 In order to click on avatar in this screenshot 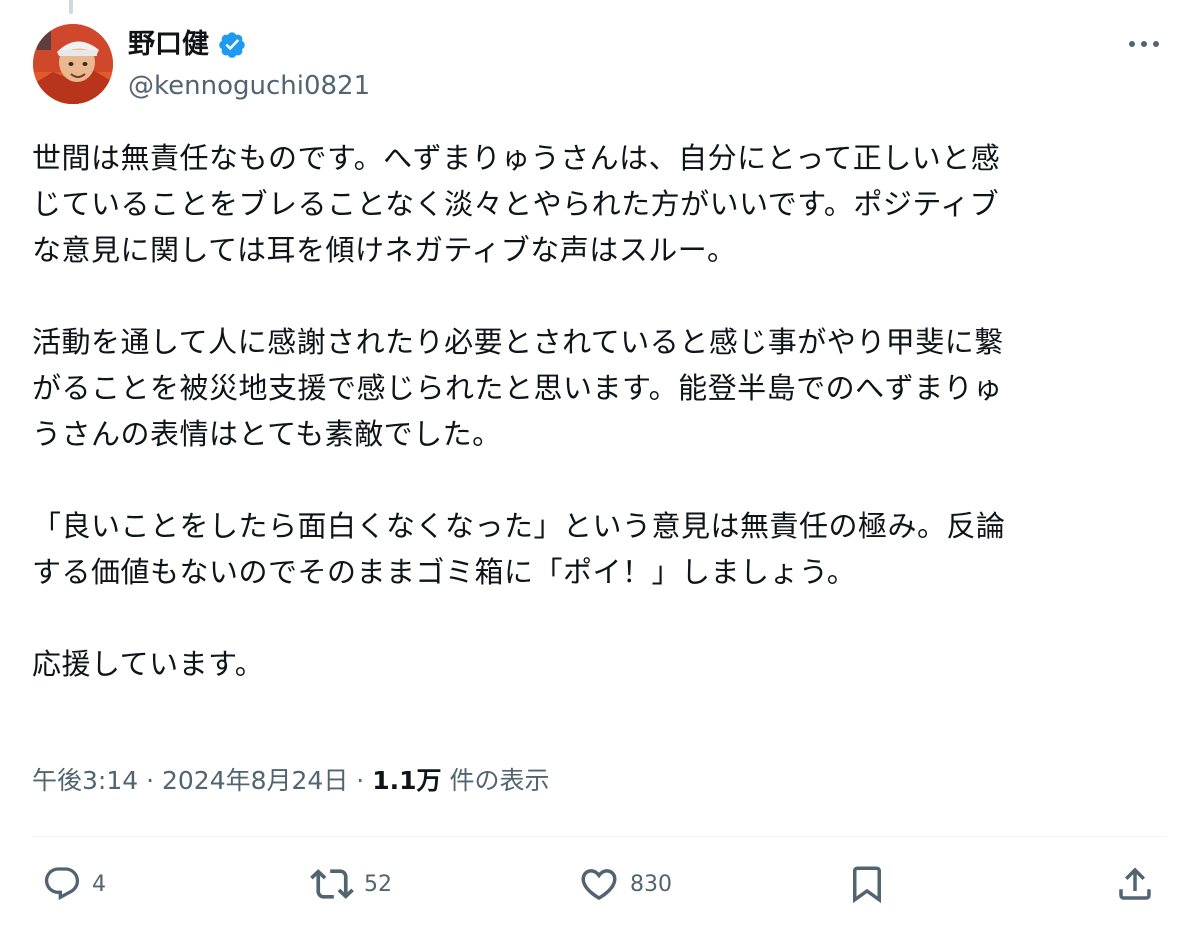, I will do `click(73, 64)`.